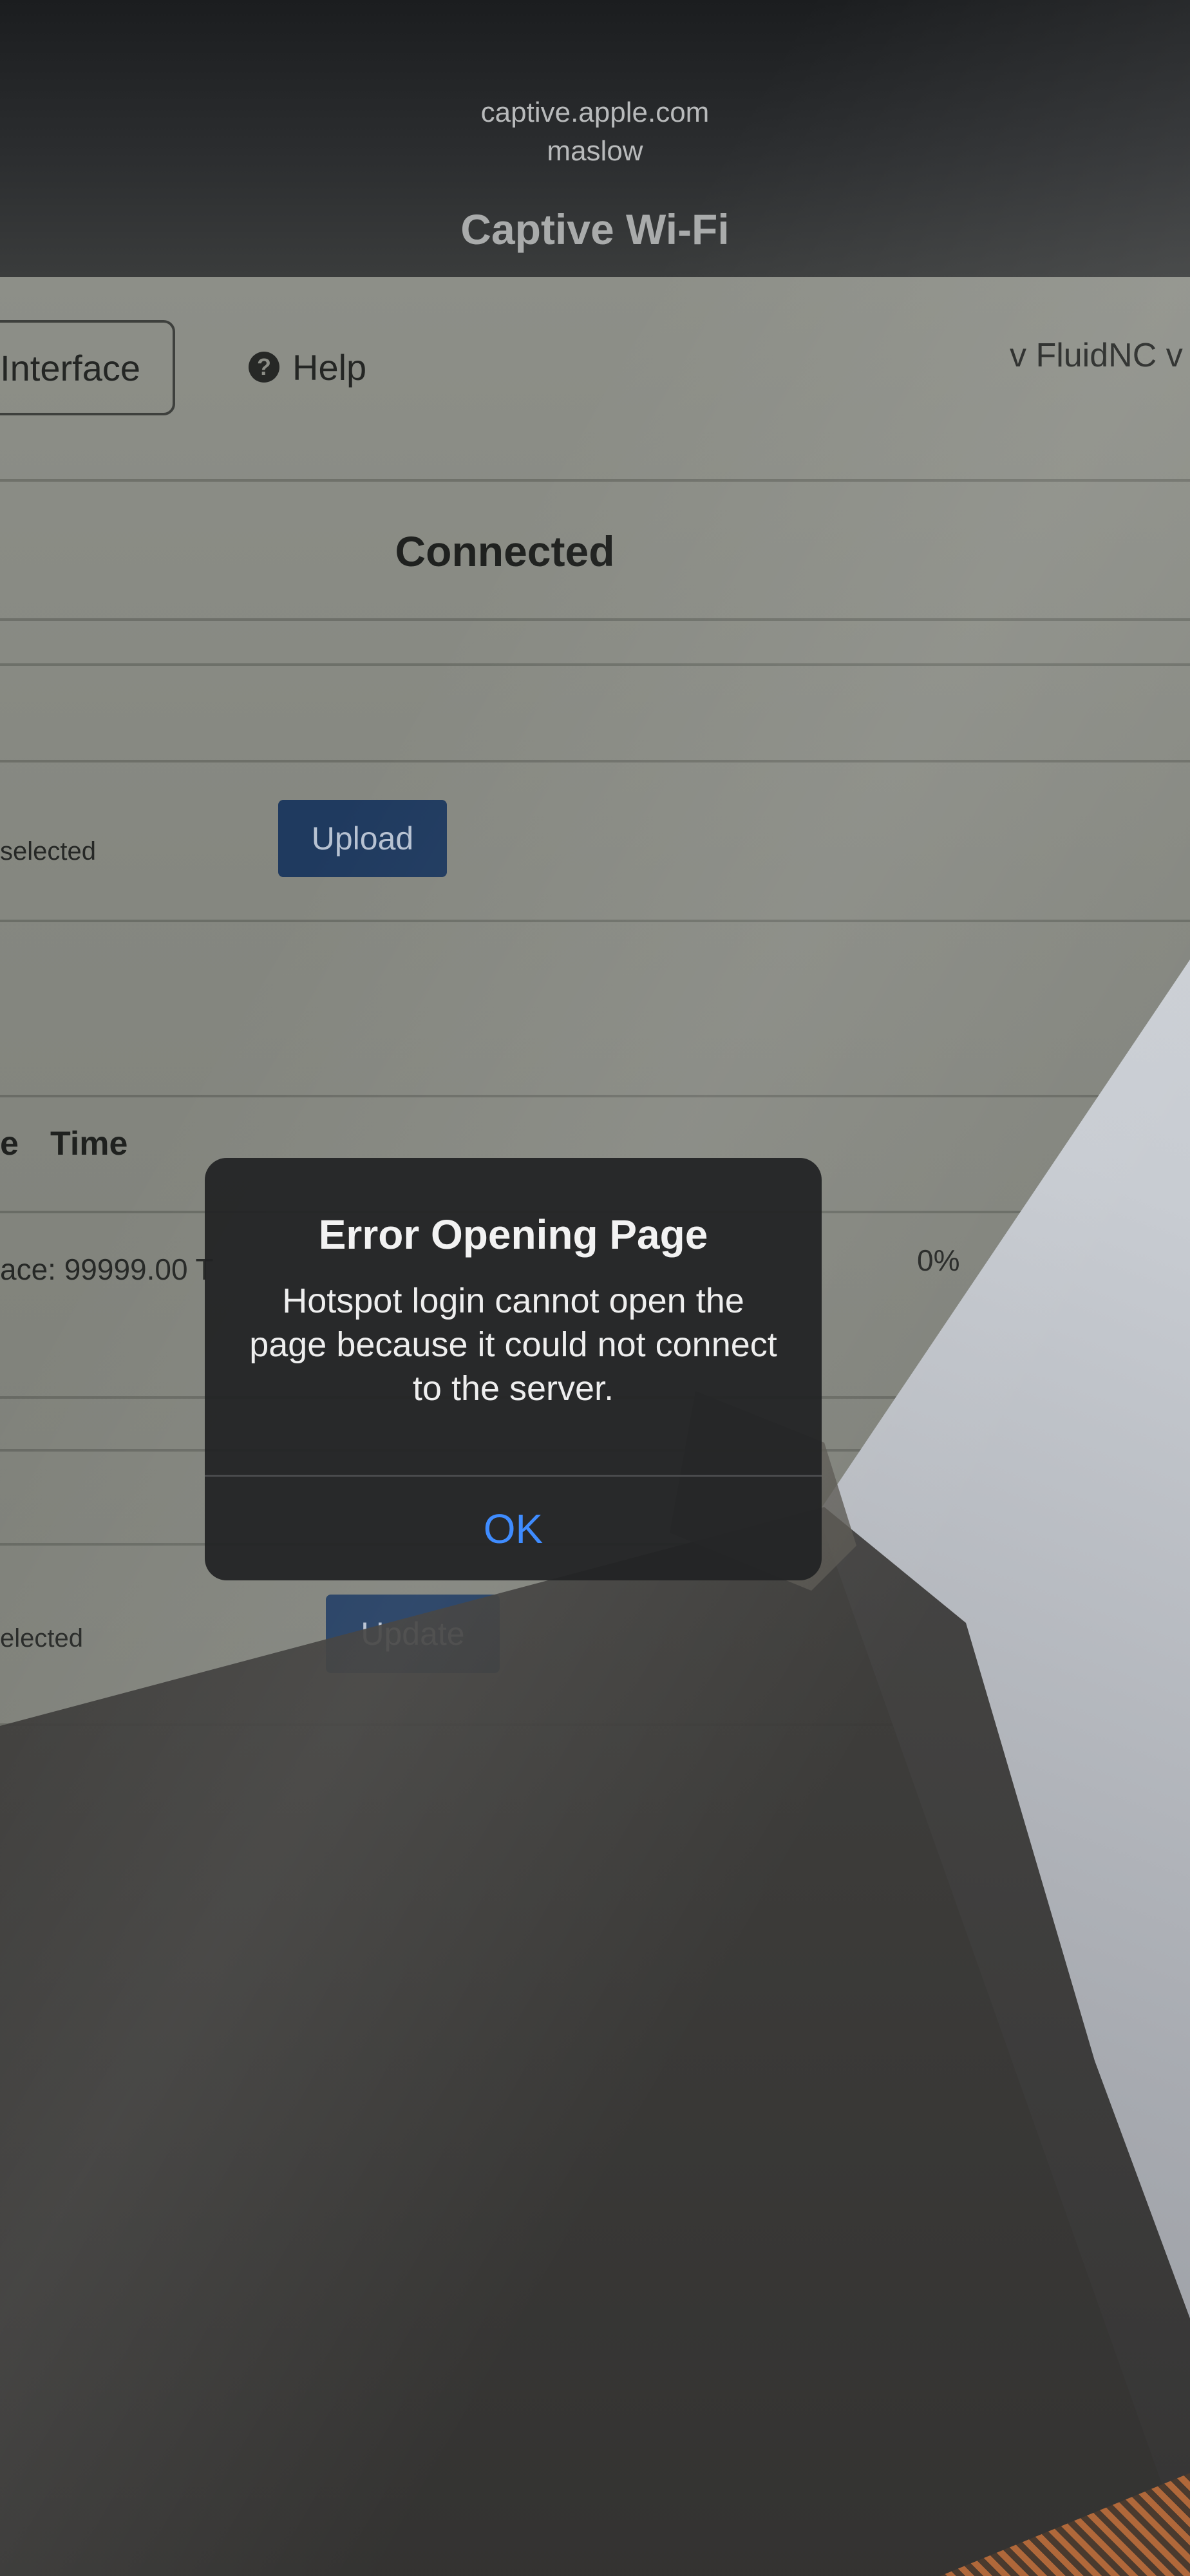 Image resolution: width=1190 pixels, height=2576 pixels. I want to click on nav-help-link: ? Help, so click(307, 367).